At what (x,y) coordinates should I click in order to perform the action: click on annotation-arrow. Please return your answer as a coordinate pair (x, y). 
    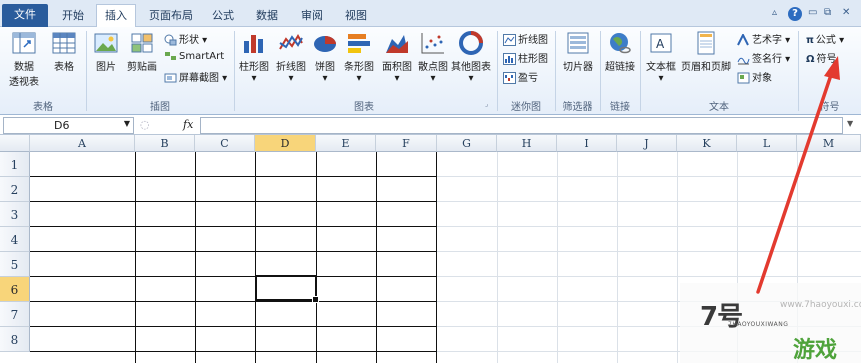
    Looking at the image, I should click on (798, 175).